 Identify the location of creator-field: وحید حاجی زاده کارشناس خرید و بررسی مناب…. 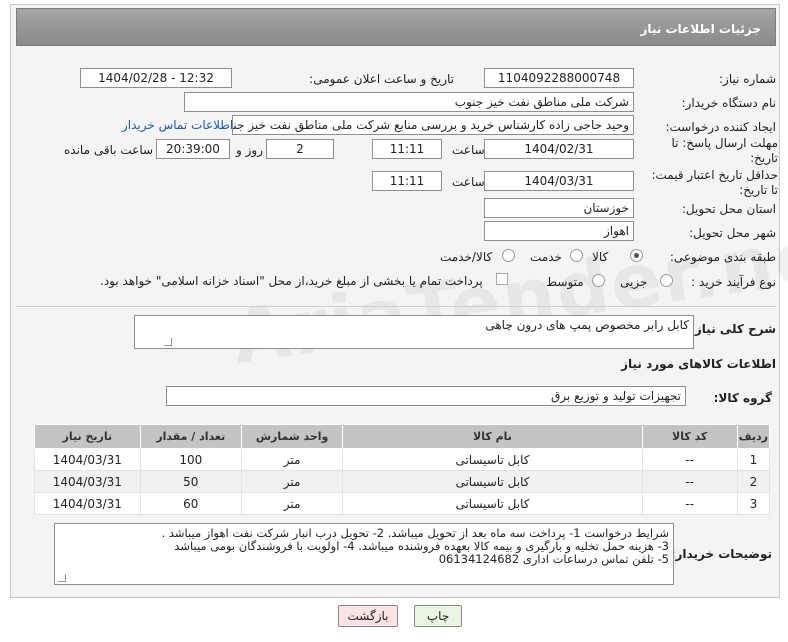
(433, 125).